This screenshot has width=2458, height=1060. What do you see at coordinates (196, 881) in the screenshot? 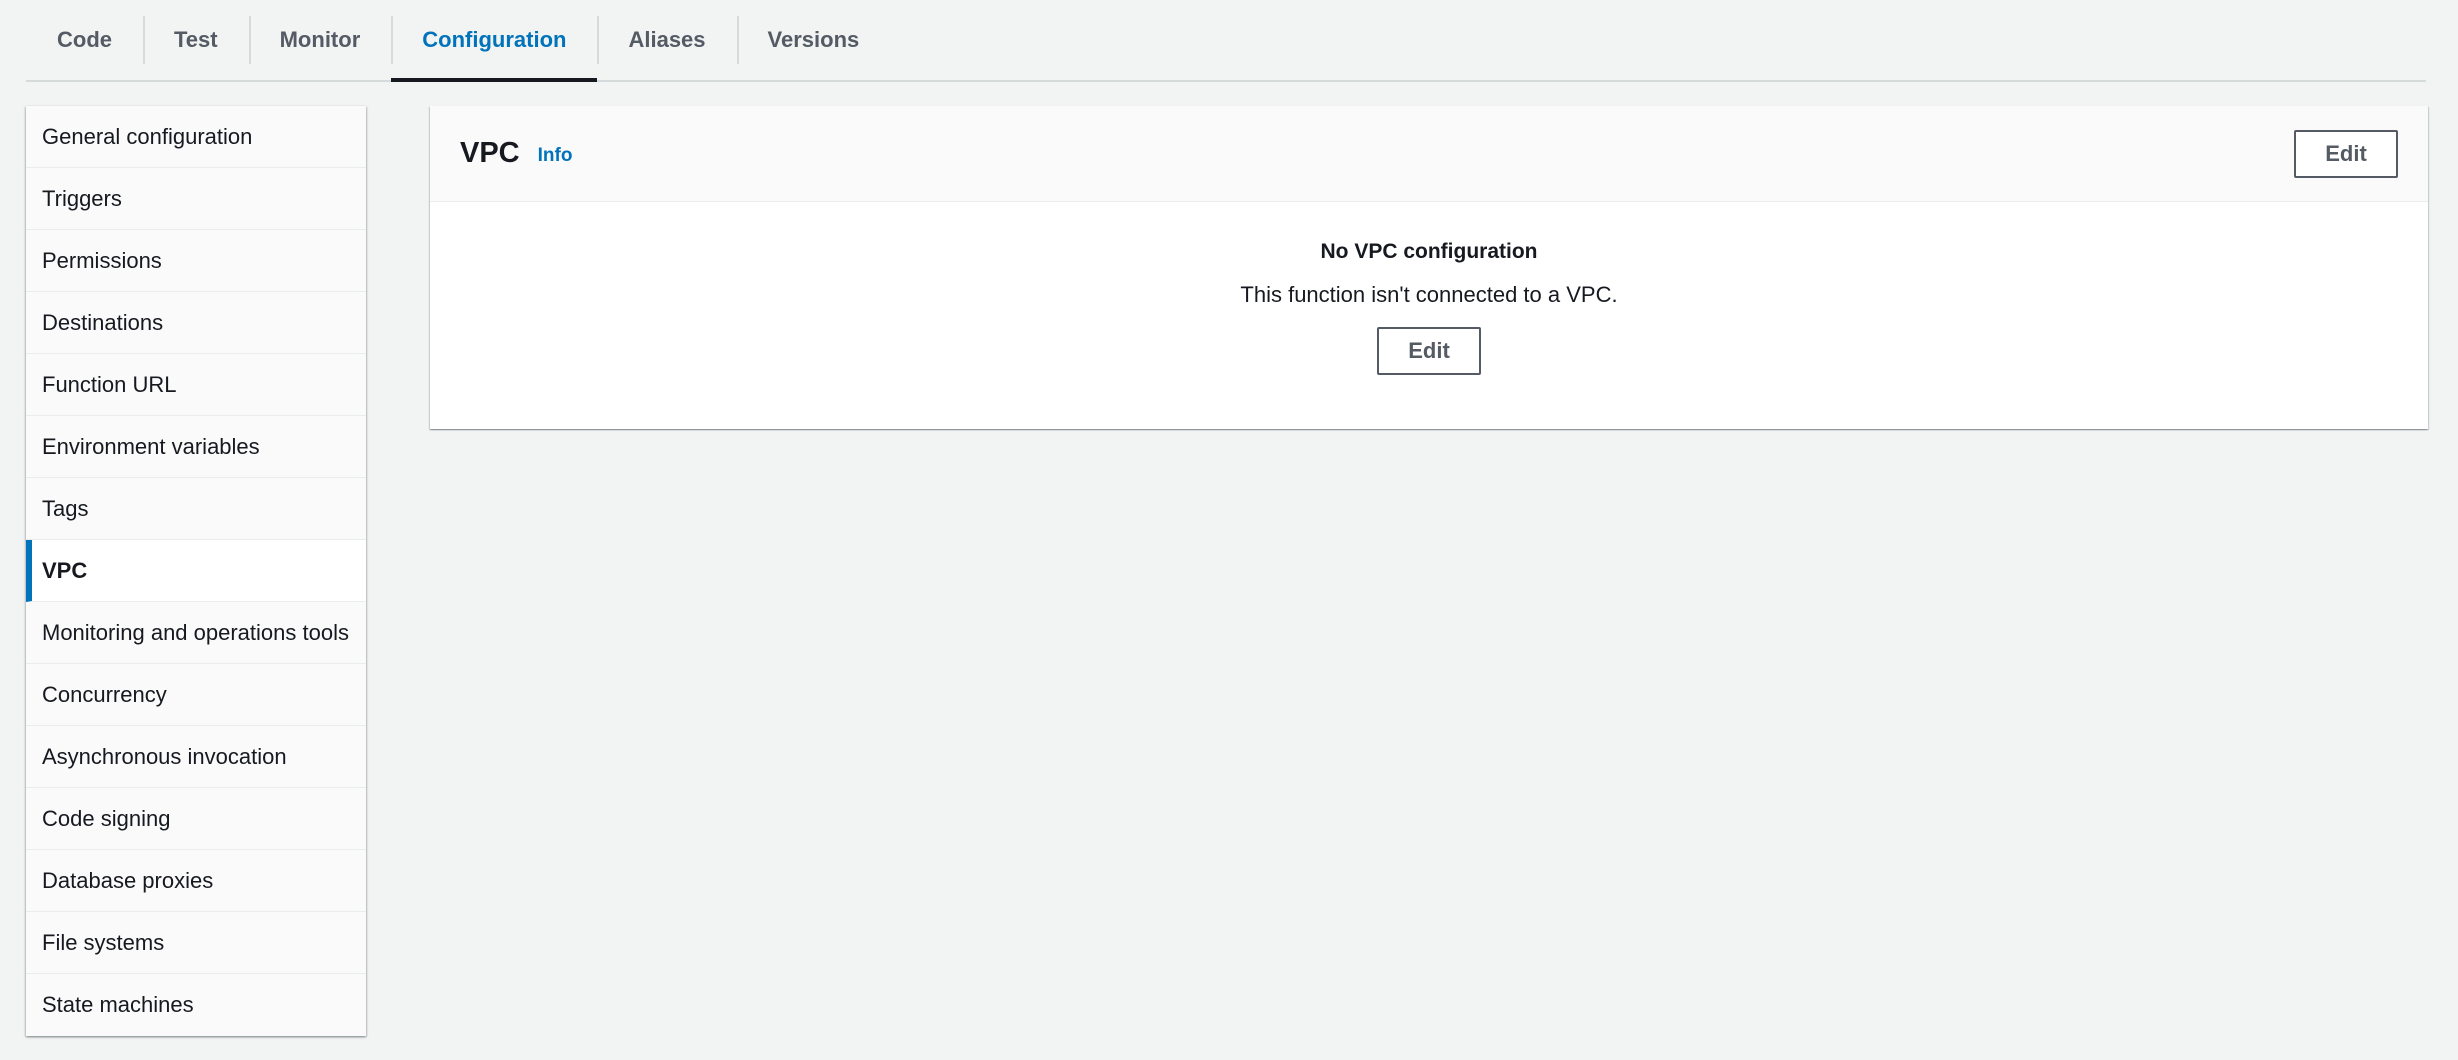
I see `sidebar-item-database-proxies: Database proxies` at bounding box center [196, 881].